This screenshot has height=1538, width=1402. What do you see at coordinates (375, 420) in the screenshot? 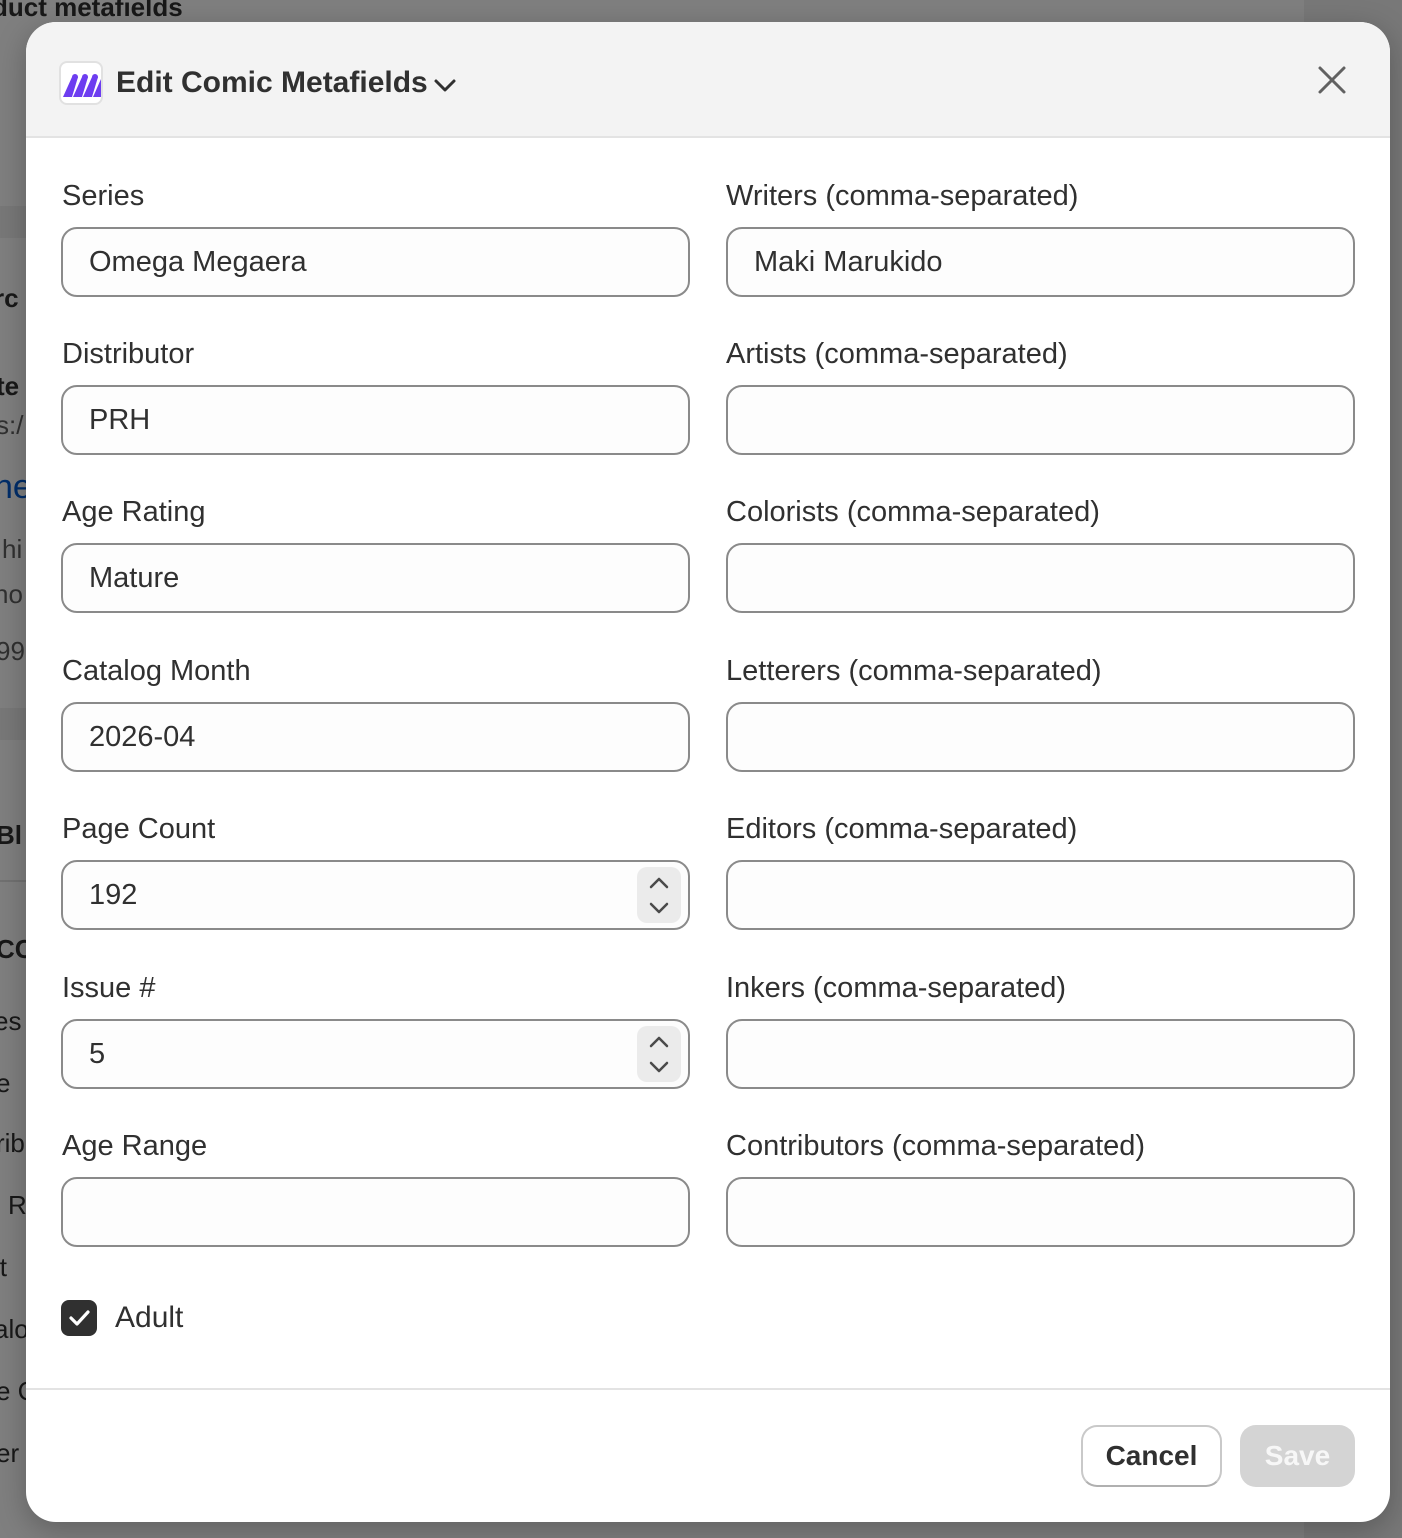
I see `distributor-input` at bounding box center [375, 420].